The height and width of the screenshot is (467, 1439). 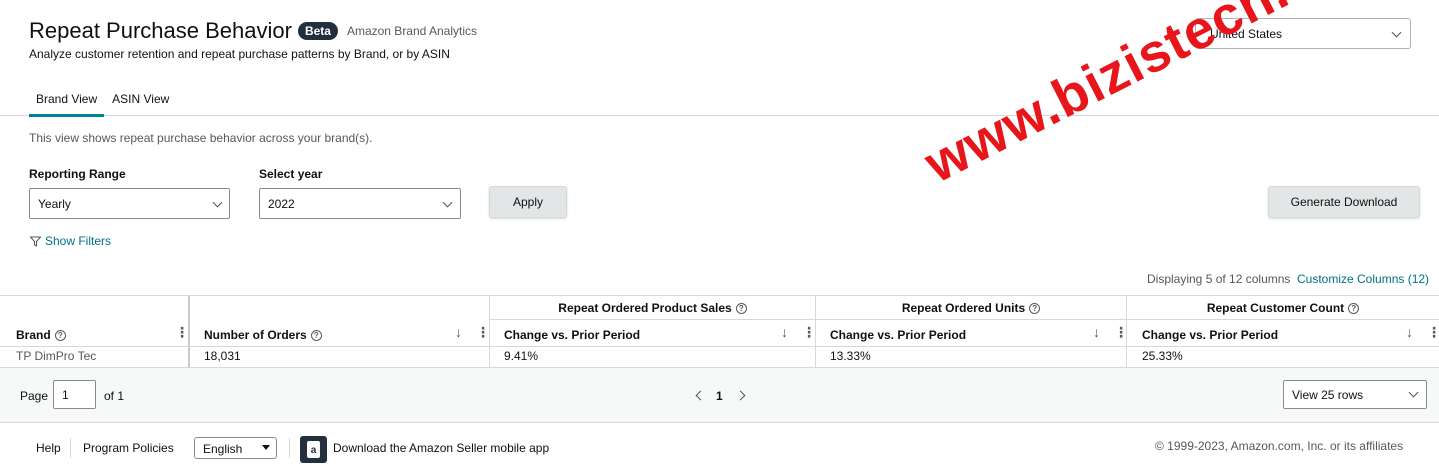 What do you see at coordinates (291, 174) in the screenshot?
I see `select-year-label: Select year` at bounding box center [291, 174].